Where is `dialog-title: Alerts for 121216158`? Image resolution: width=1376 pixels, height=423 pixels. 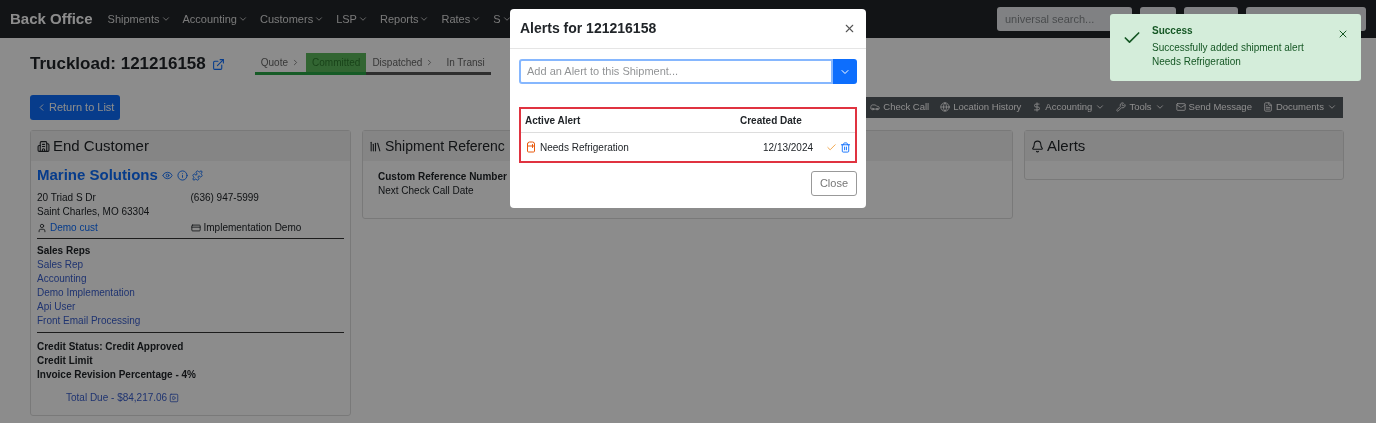
dialog-title: Alerts for 121216158 is located at coordinates (588, 28).